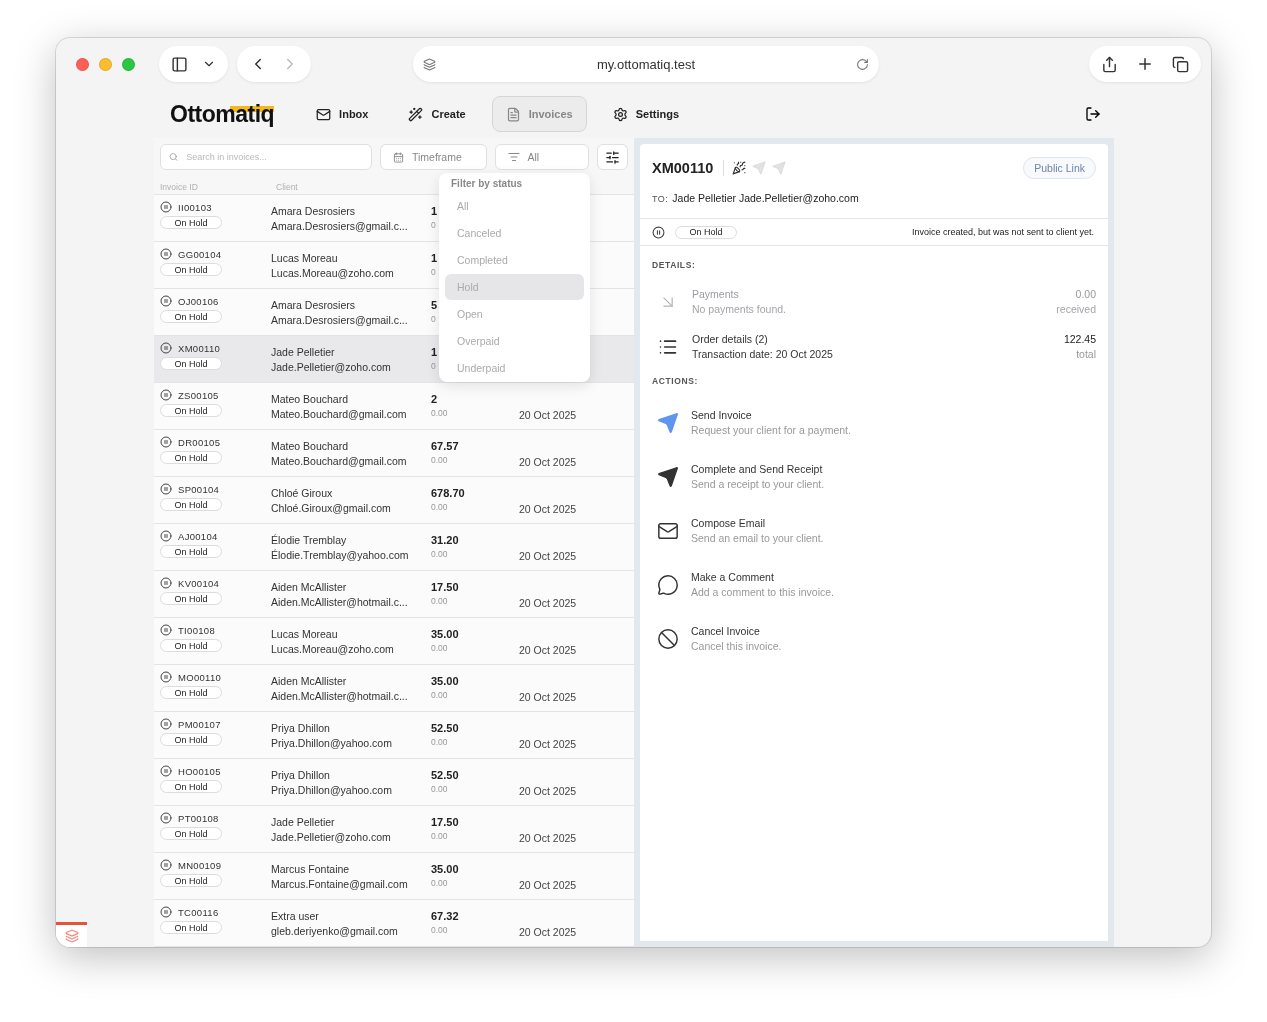 The height and width of the screenshot is (1022, 1267). Describe the element at coordinates (287, 187) in the screenshot. I see `column-header: Client` at that location.